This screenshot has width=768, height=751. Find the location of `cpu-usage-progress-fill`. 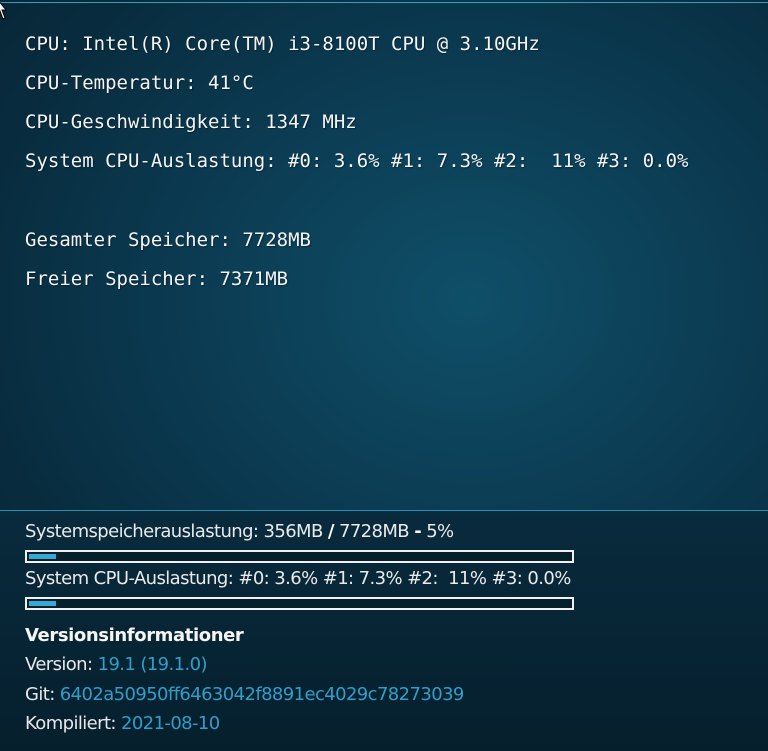

cpu-usage-progress-fill is located at coordinates (42, 603).